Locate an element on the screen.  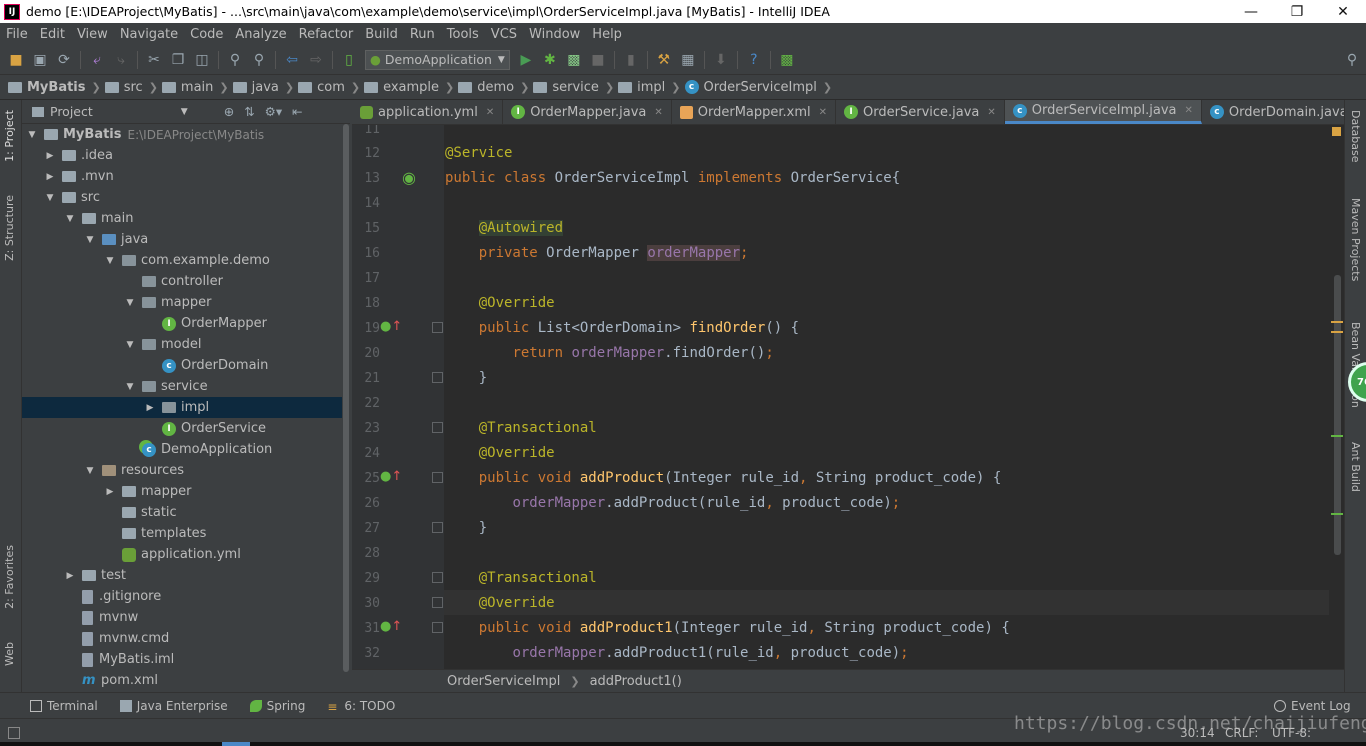
tree-item-orderservice: I OrderService is located at coordinates (186, 428).